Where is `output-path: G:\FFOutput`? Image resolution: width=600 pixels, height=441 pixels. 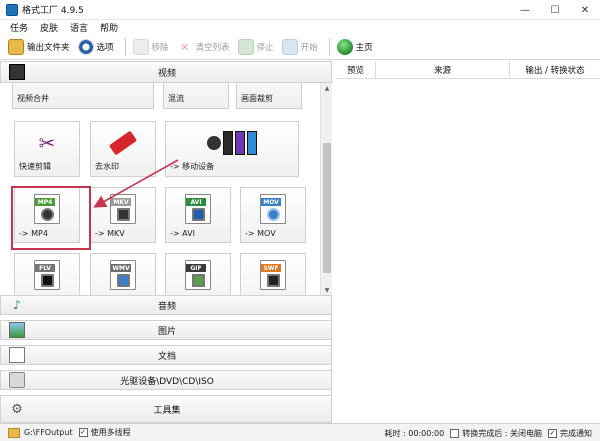 output-path: G:\FFOutput is located at coordinates (48, 432).